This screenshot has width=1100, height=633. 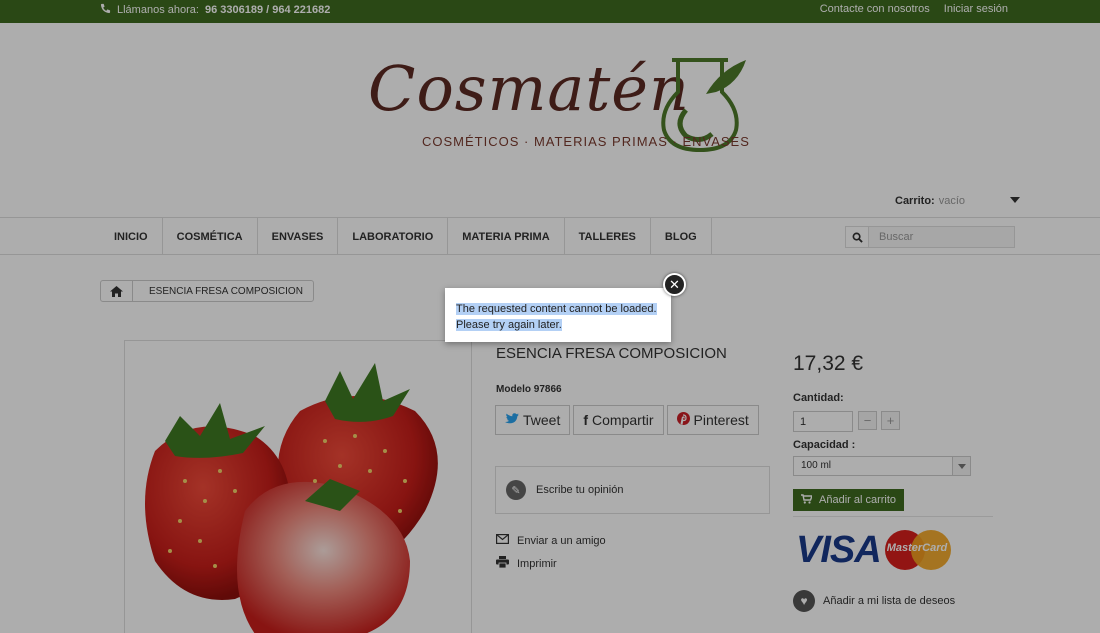 I want to click on close-icon: ✕, so click(x=674, y=284).